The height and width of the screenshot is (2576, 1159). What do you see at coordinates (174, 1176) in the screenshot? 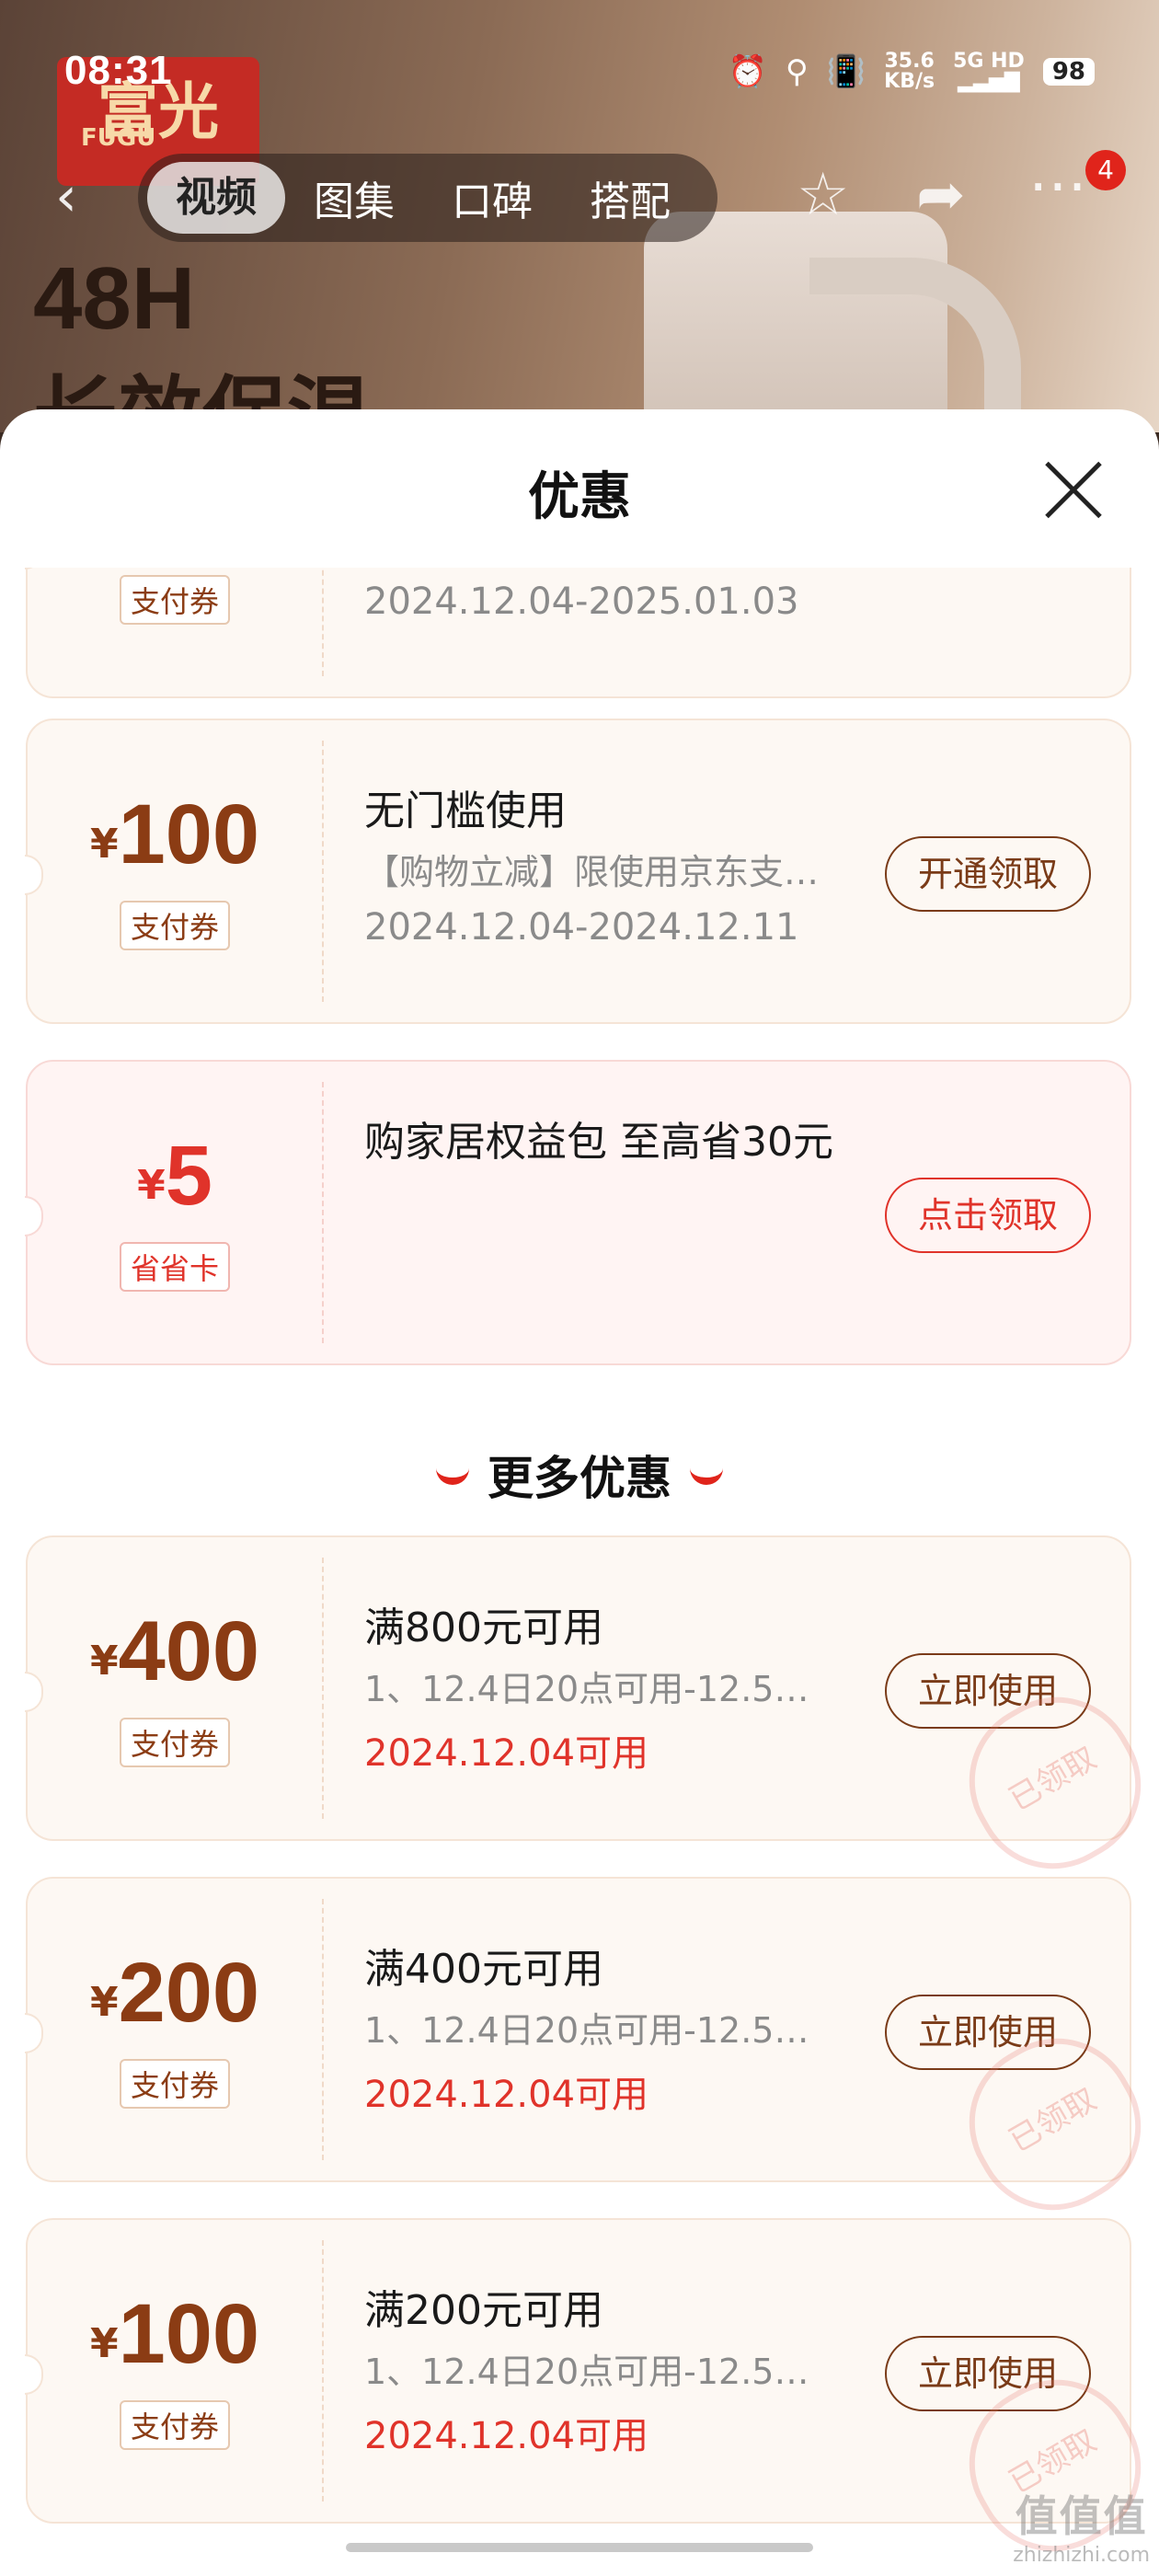
I see `coupon-amount: ¥5` at bounding box center [174, 1176].